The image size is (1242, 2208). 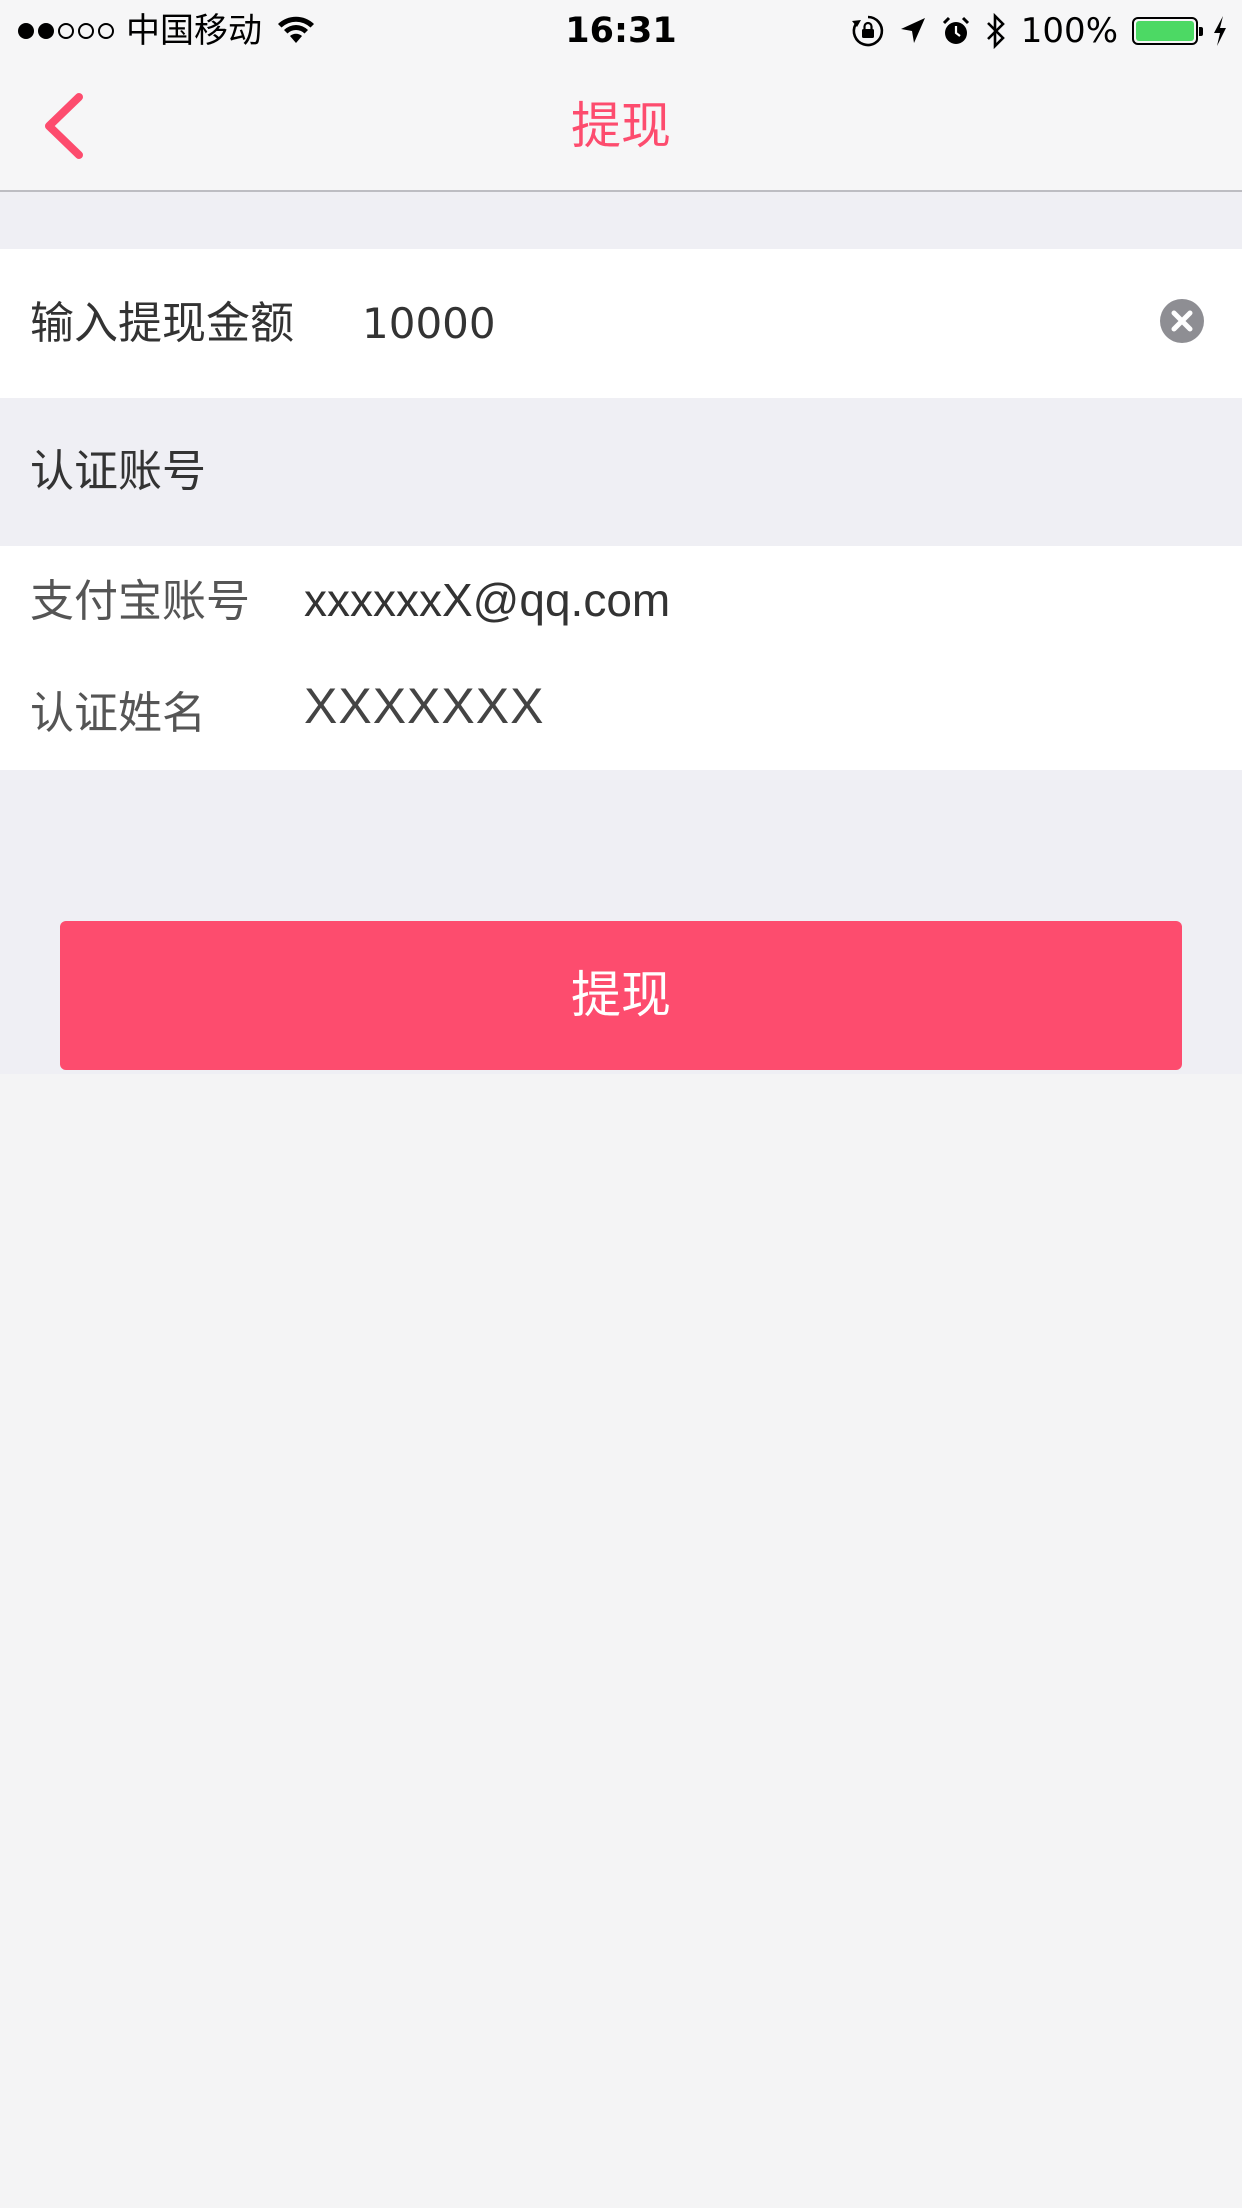 I want to click on battery-cap, so click(x=1201, y=31).